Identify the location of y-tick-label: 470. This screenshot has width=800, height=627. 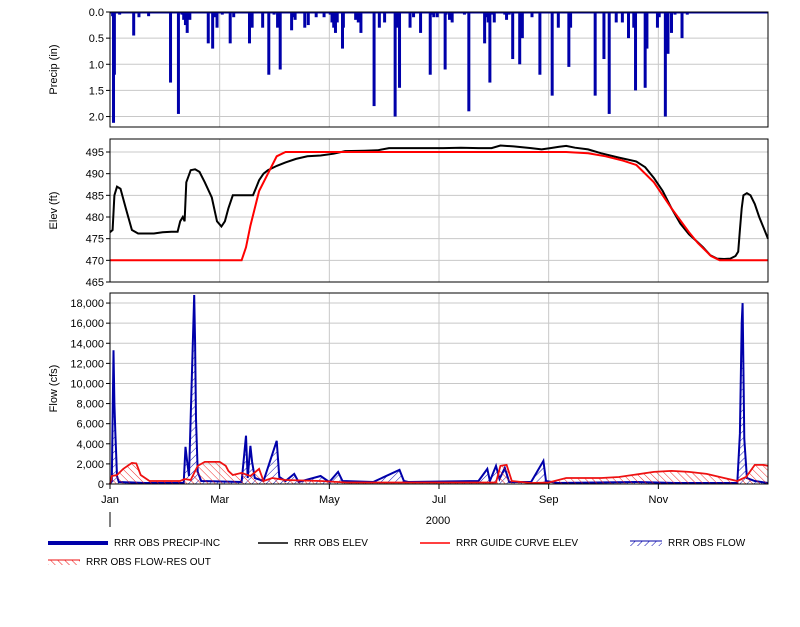
(95, 261).